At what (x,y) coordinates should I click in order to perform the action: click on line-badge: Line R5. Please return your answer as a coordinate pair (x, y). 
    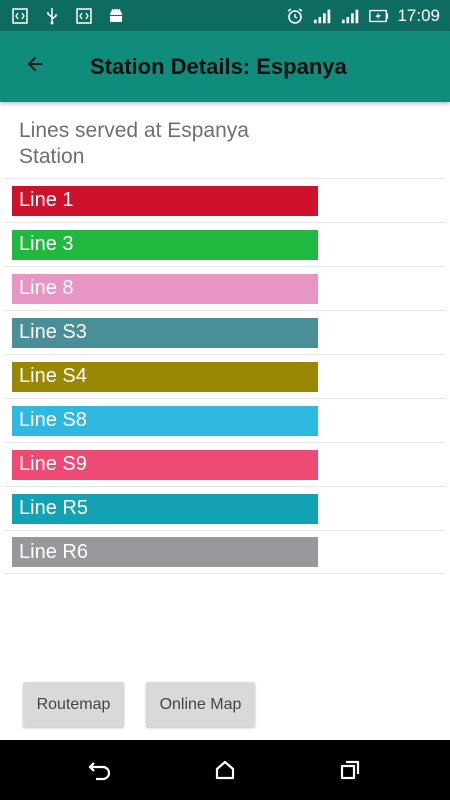
    Looking at the image, I should click on (165, 508).